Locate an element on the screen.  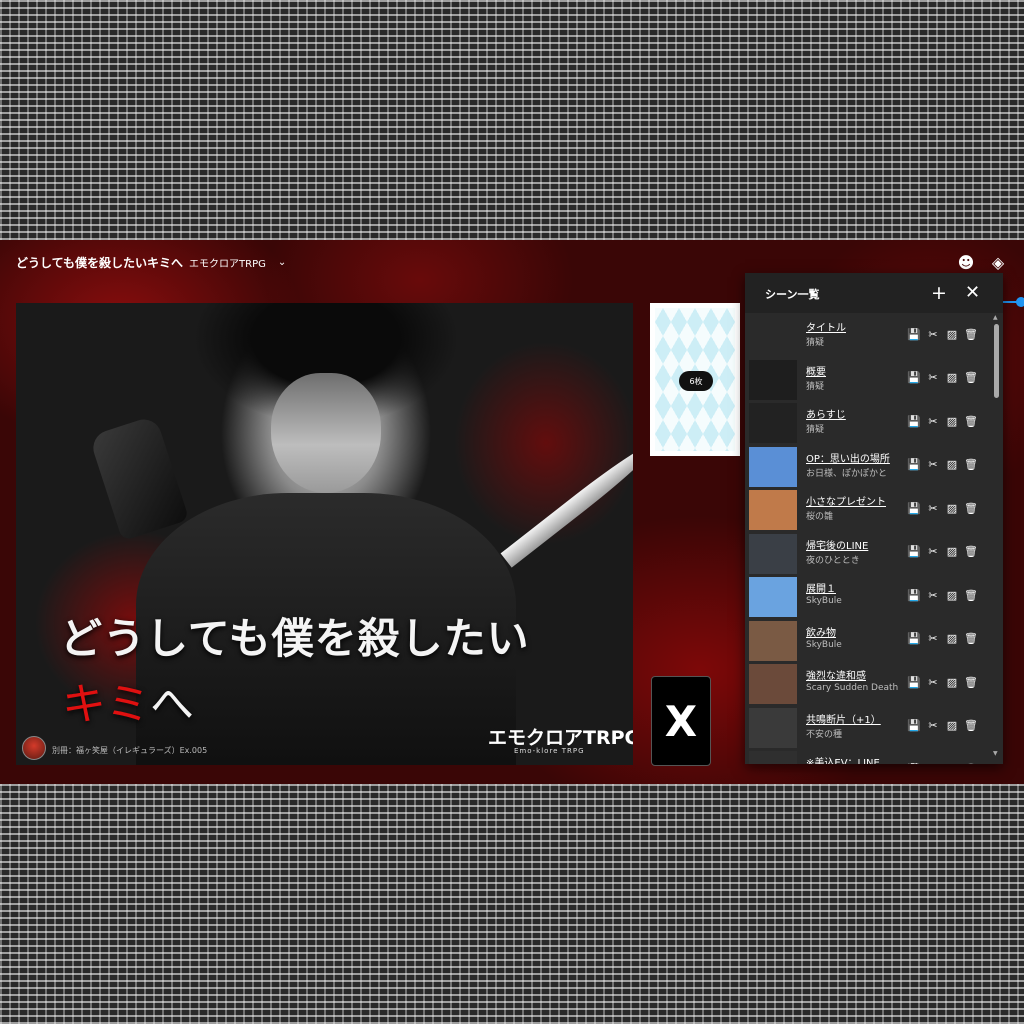
scene-row: あらすじ 猜疑 💾 ✂ ▨ 🗑 is located at coordinates (868, 423).